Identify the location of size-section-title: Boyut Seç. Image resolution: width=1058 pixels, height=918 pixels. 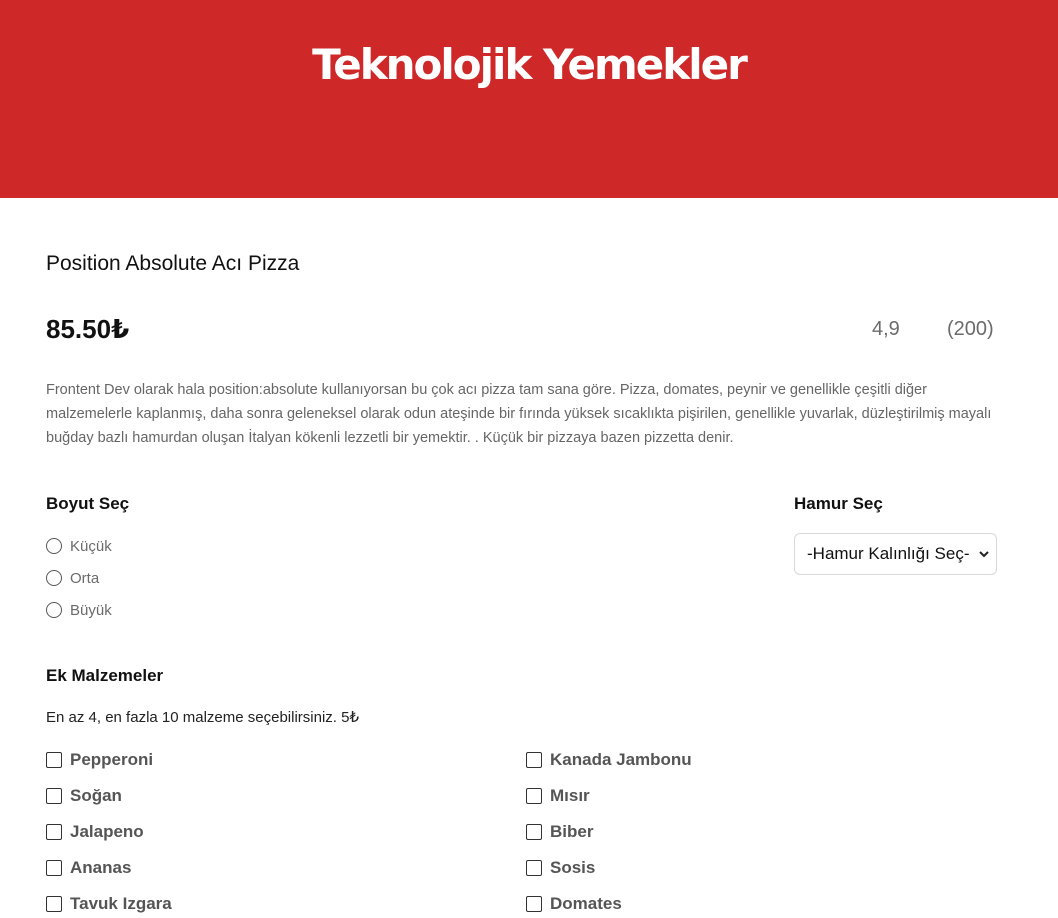
(88, 503).